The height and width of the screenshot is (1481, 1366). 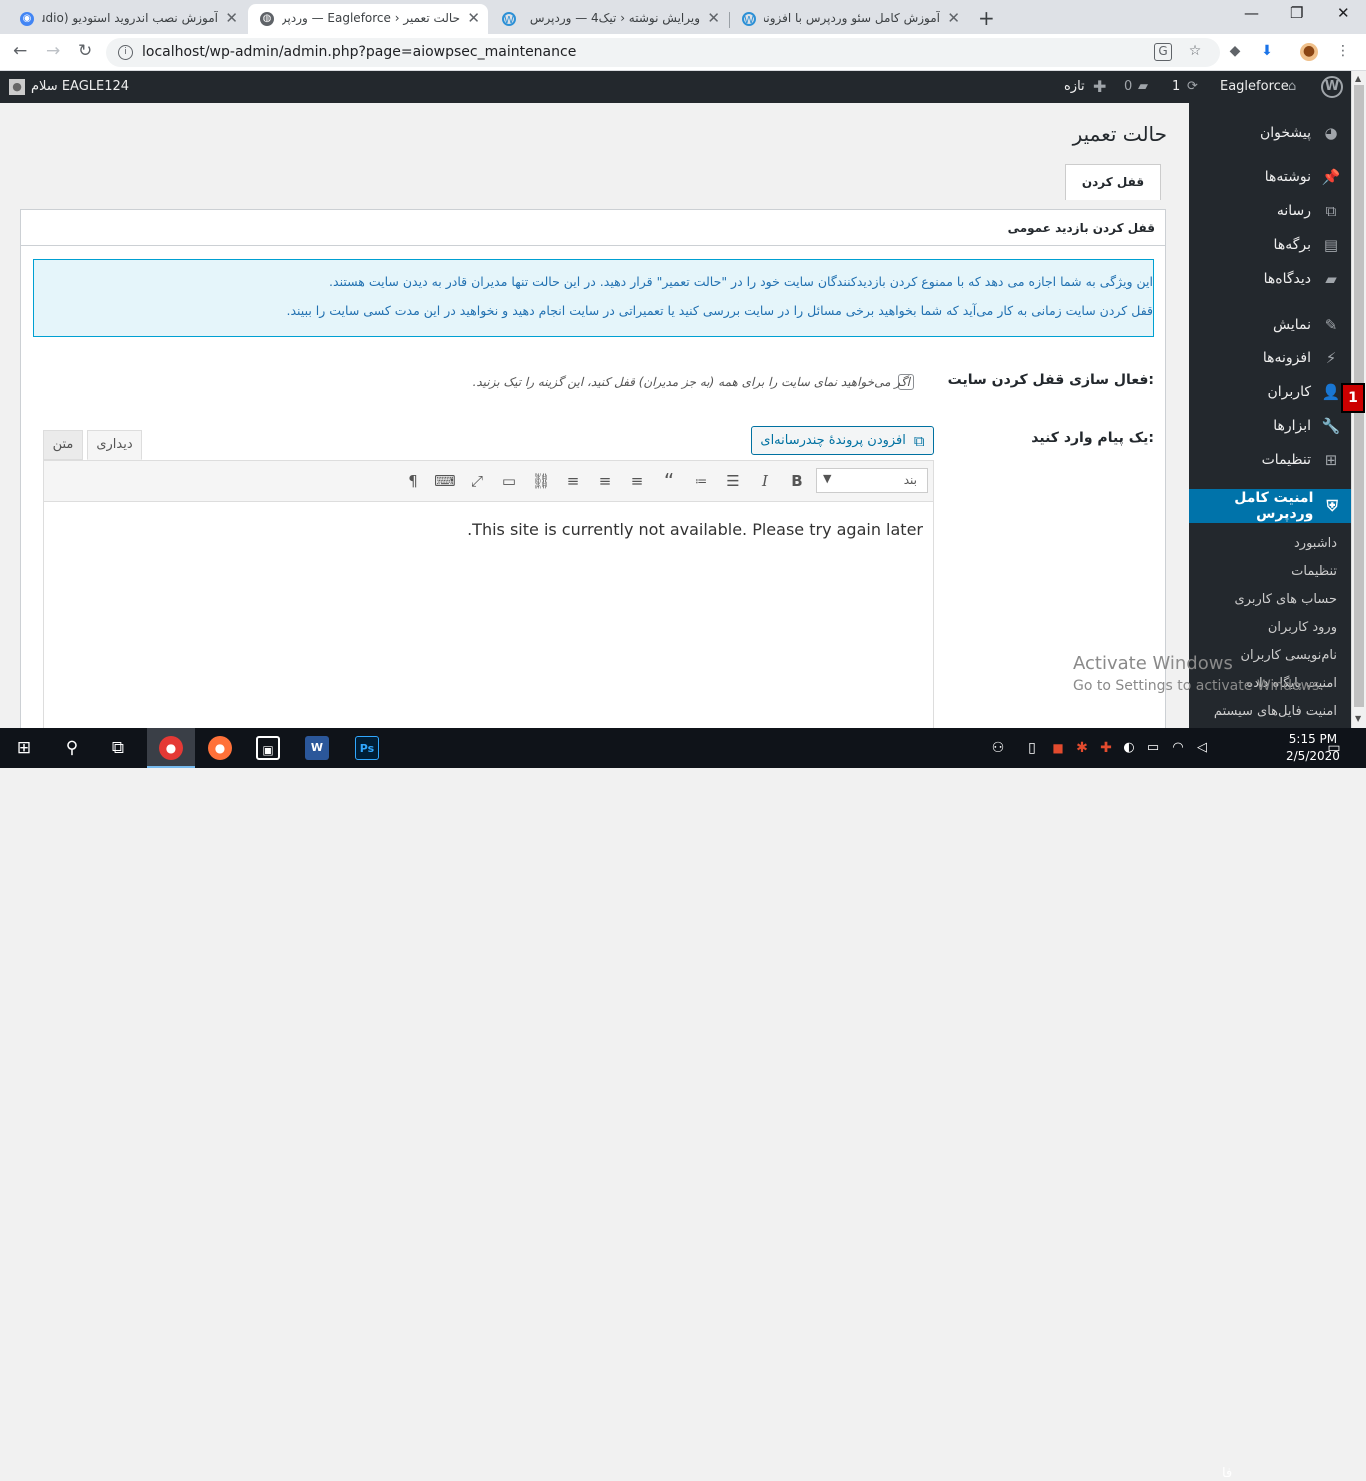 What do you see at coordinates (413, 481) in the screenshot?
I see `paragraph-direction-icon: ¶` at bounding box center [413, 481].